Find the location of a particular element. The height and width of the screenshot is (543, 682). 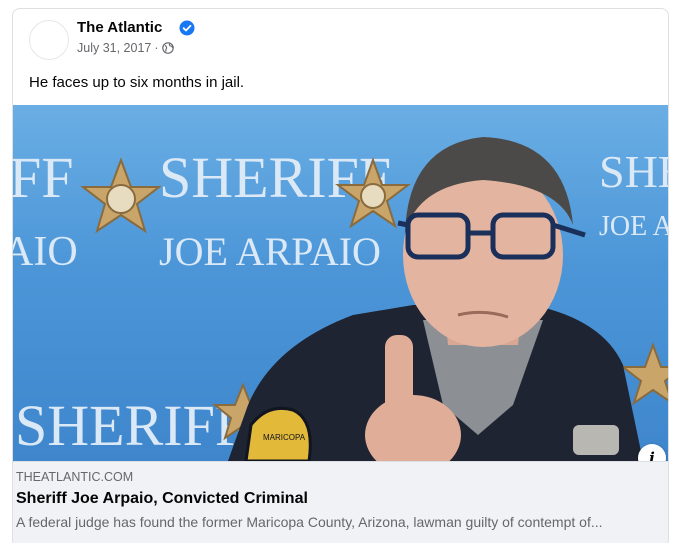

page-avatar is located at coordinates (49, 40).